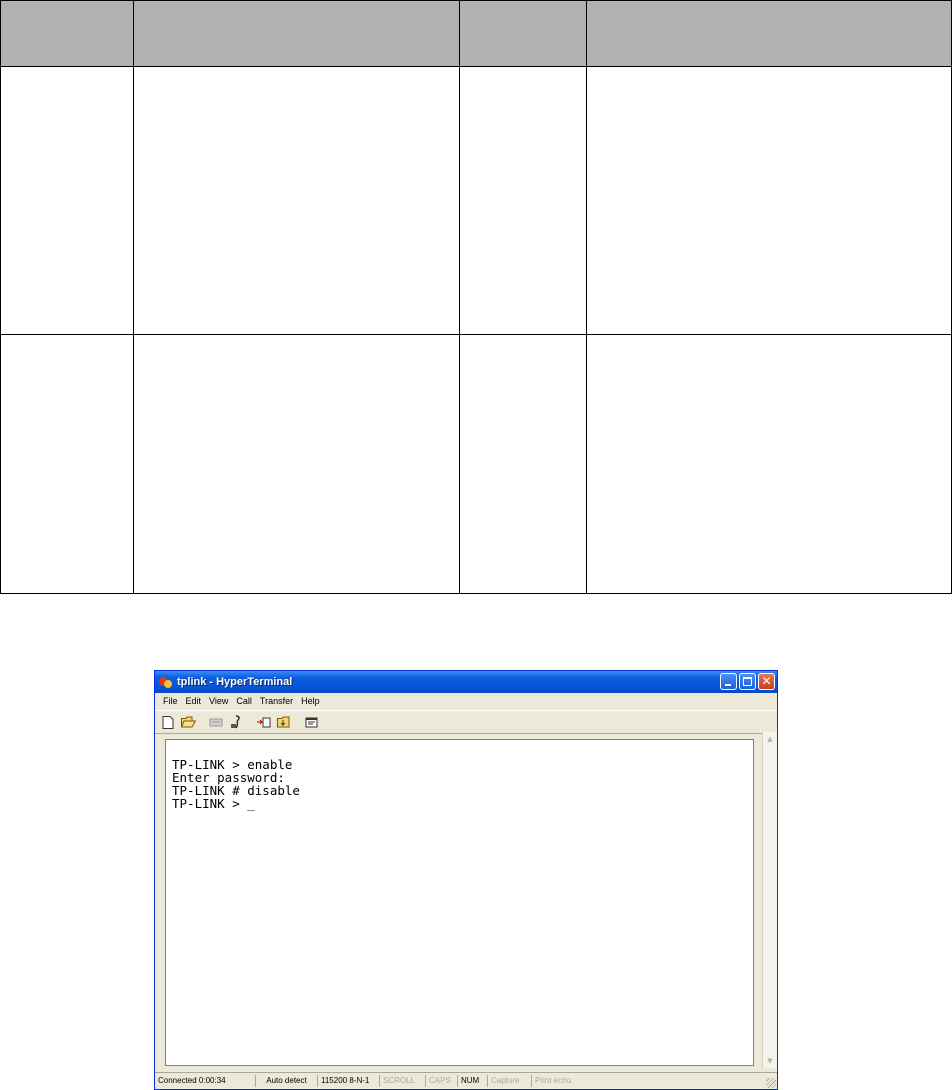 This screenshot has height=1090, width=952. Describe the element at coordinates (166, 682) in the screenshot. I see `hyperterminal-app-icon` at that location.